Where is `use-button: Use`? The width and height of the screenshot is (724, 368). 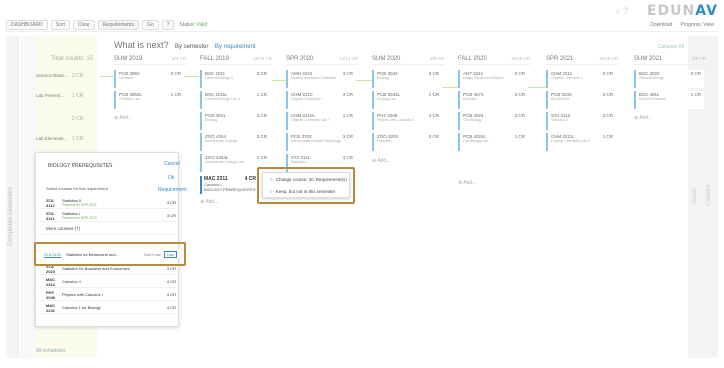 use-button: Use is located at coordinates (170, 254).